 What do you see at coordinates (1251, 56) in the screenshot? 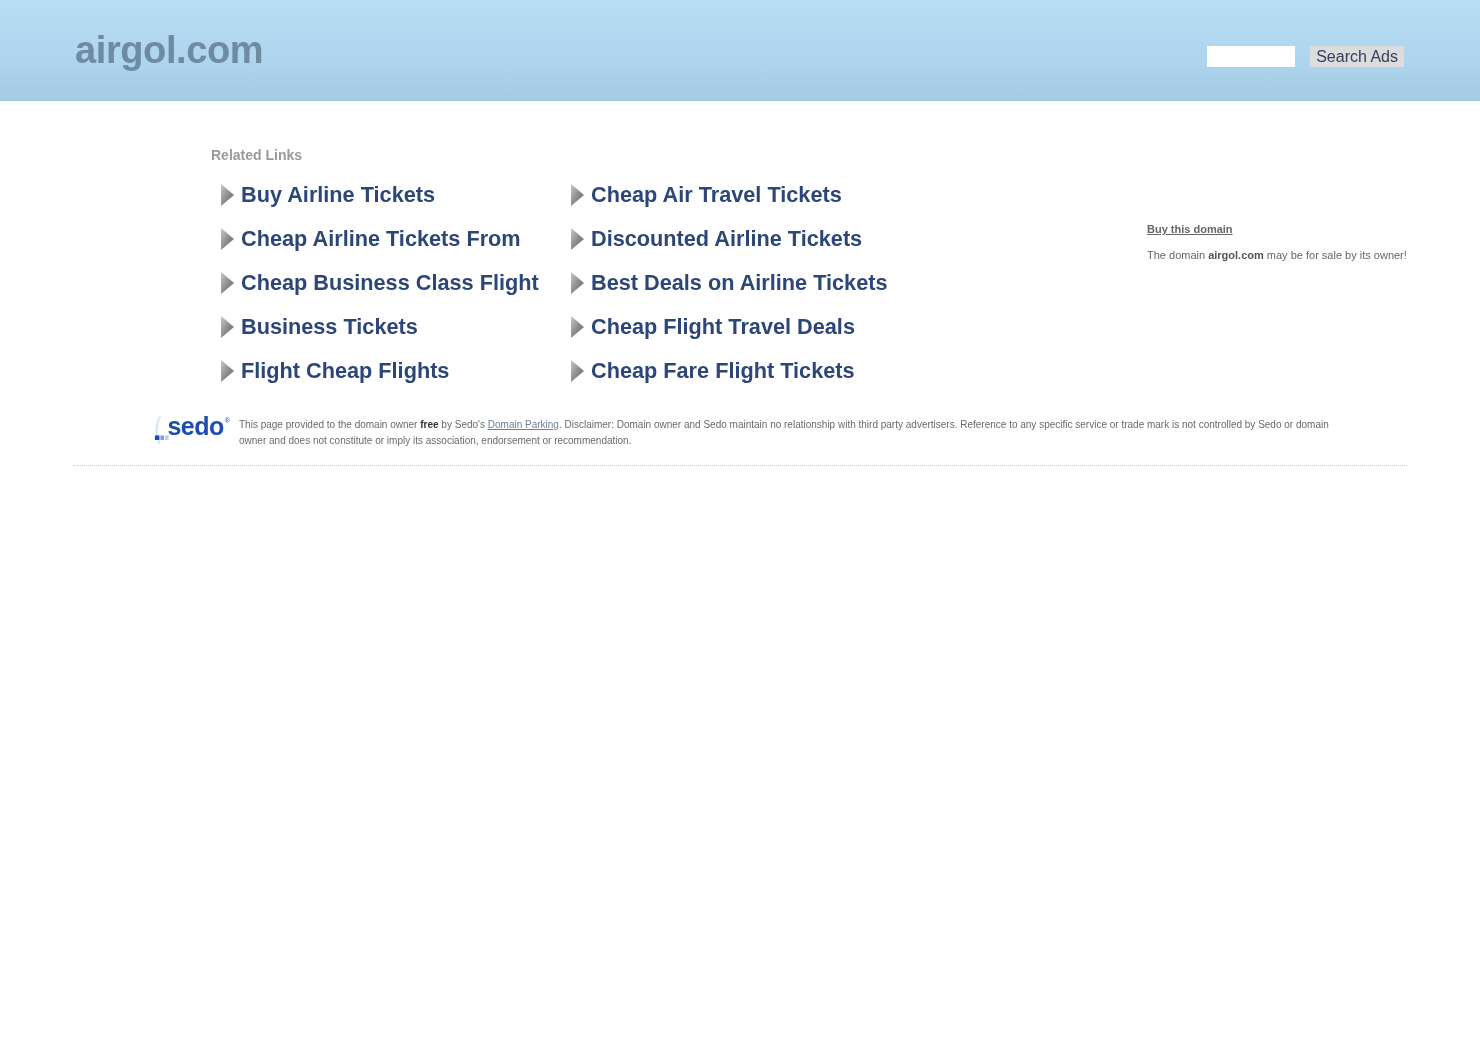
I see `search-field` at bounding box center [1251, 56].